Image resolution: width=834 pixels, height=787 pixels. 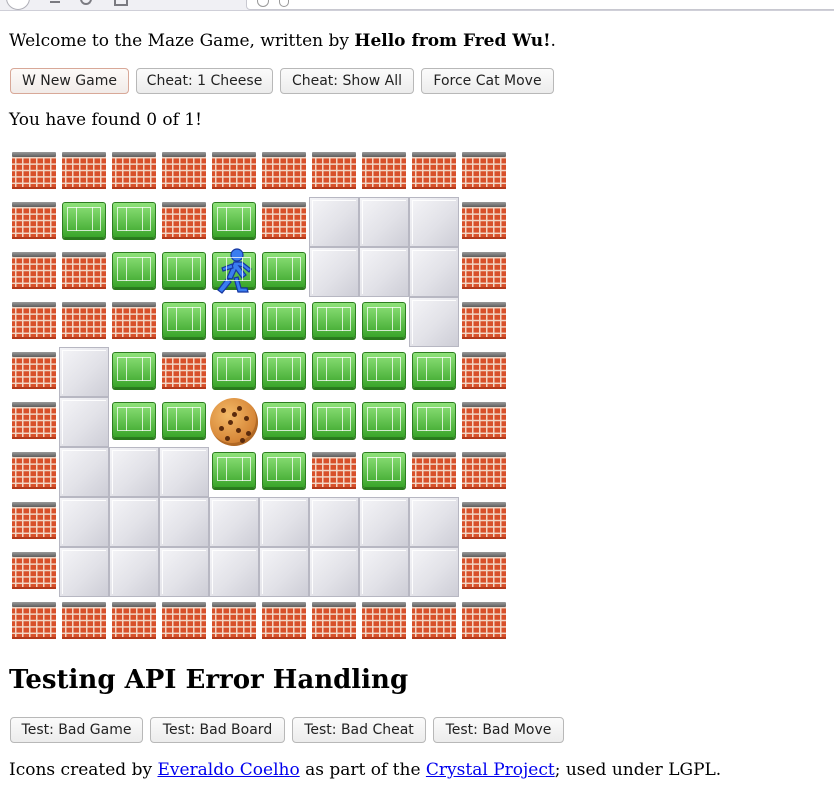 I want to click on author-name: Hello from Fred Wu!, so click(x=452, y=41).